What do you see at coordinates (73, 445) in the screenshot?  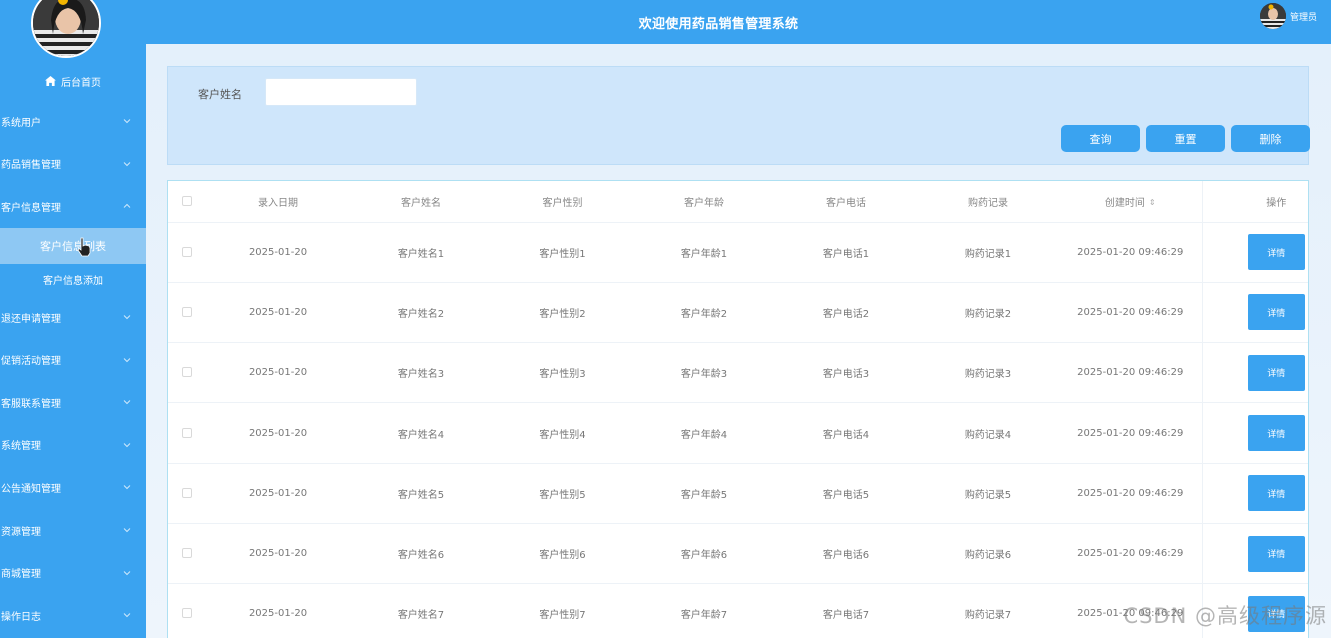 I see `sidebar-item-system: 系统管理` at bounding box center [73, 445].